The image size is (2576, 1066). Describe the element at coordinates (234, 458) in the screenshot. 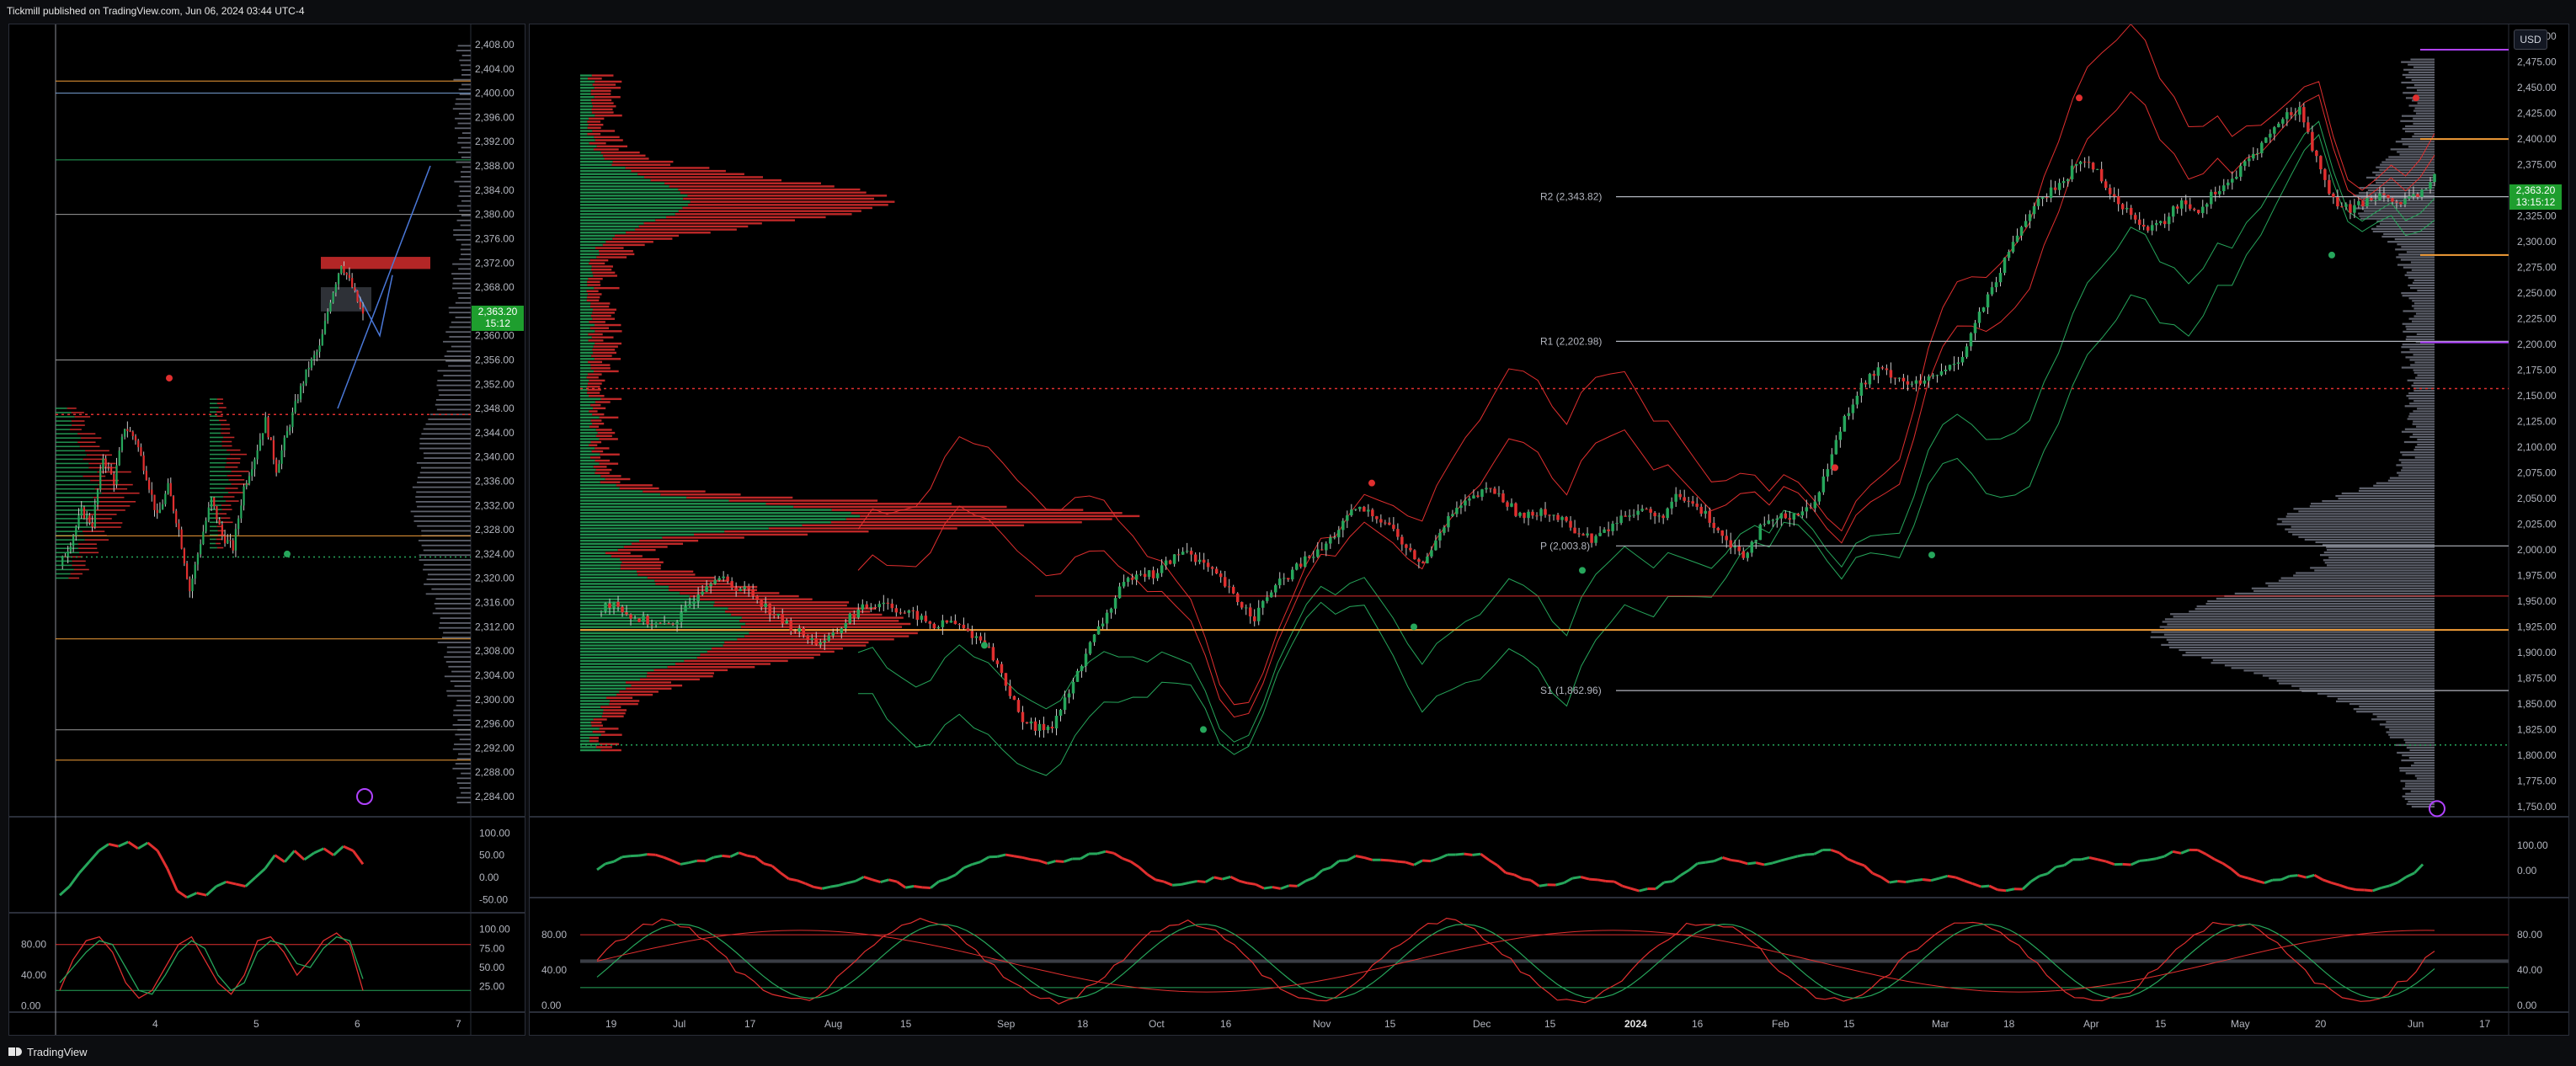

I see `session-profile-sell` at that location.